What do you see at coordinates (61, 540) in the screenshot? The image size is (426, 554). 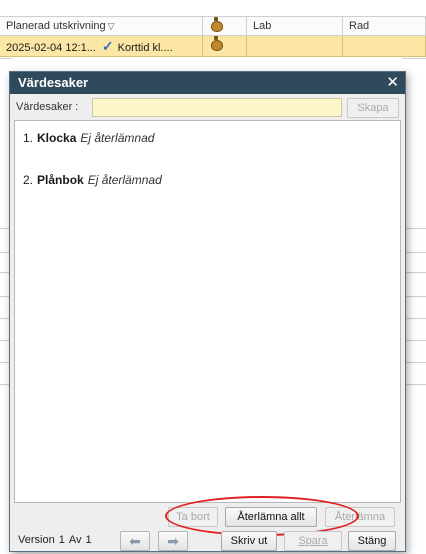 I see `version-current: 1` at bounding box center [61, 540].